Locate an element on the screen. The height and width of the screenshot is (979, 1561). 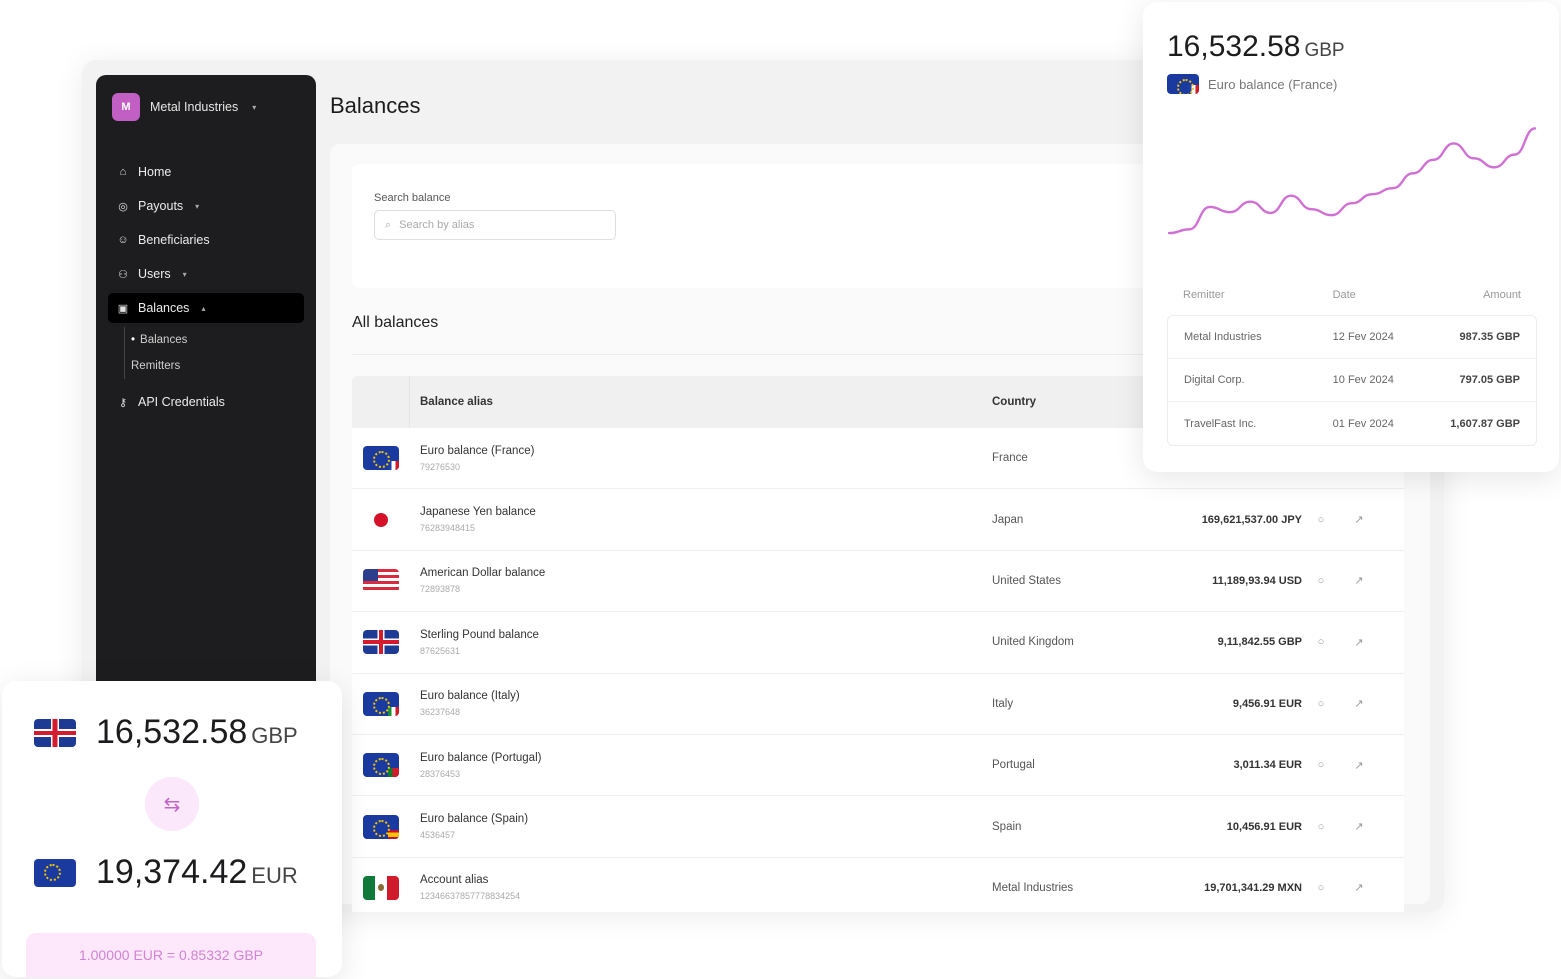
balance-id: 4536457 is located at coordinates (438, 835).